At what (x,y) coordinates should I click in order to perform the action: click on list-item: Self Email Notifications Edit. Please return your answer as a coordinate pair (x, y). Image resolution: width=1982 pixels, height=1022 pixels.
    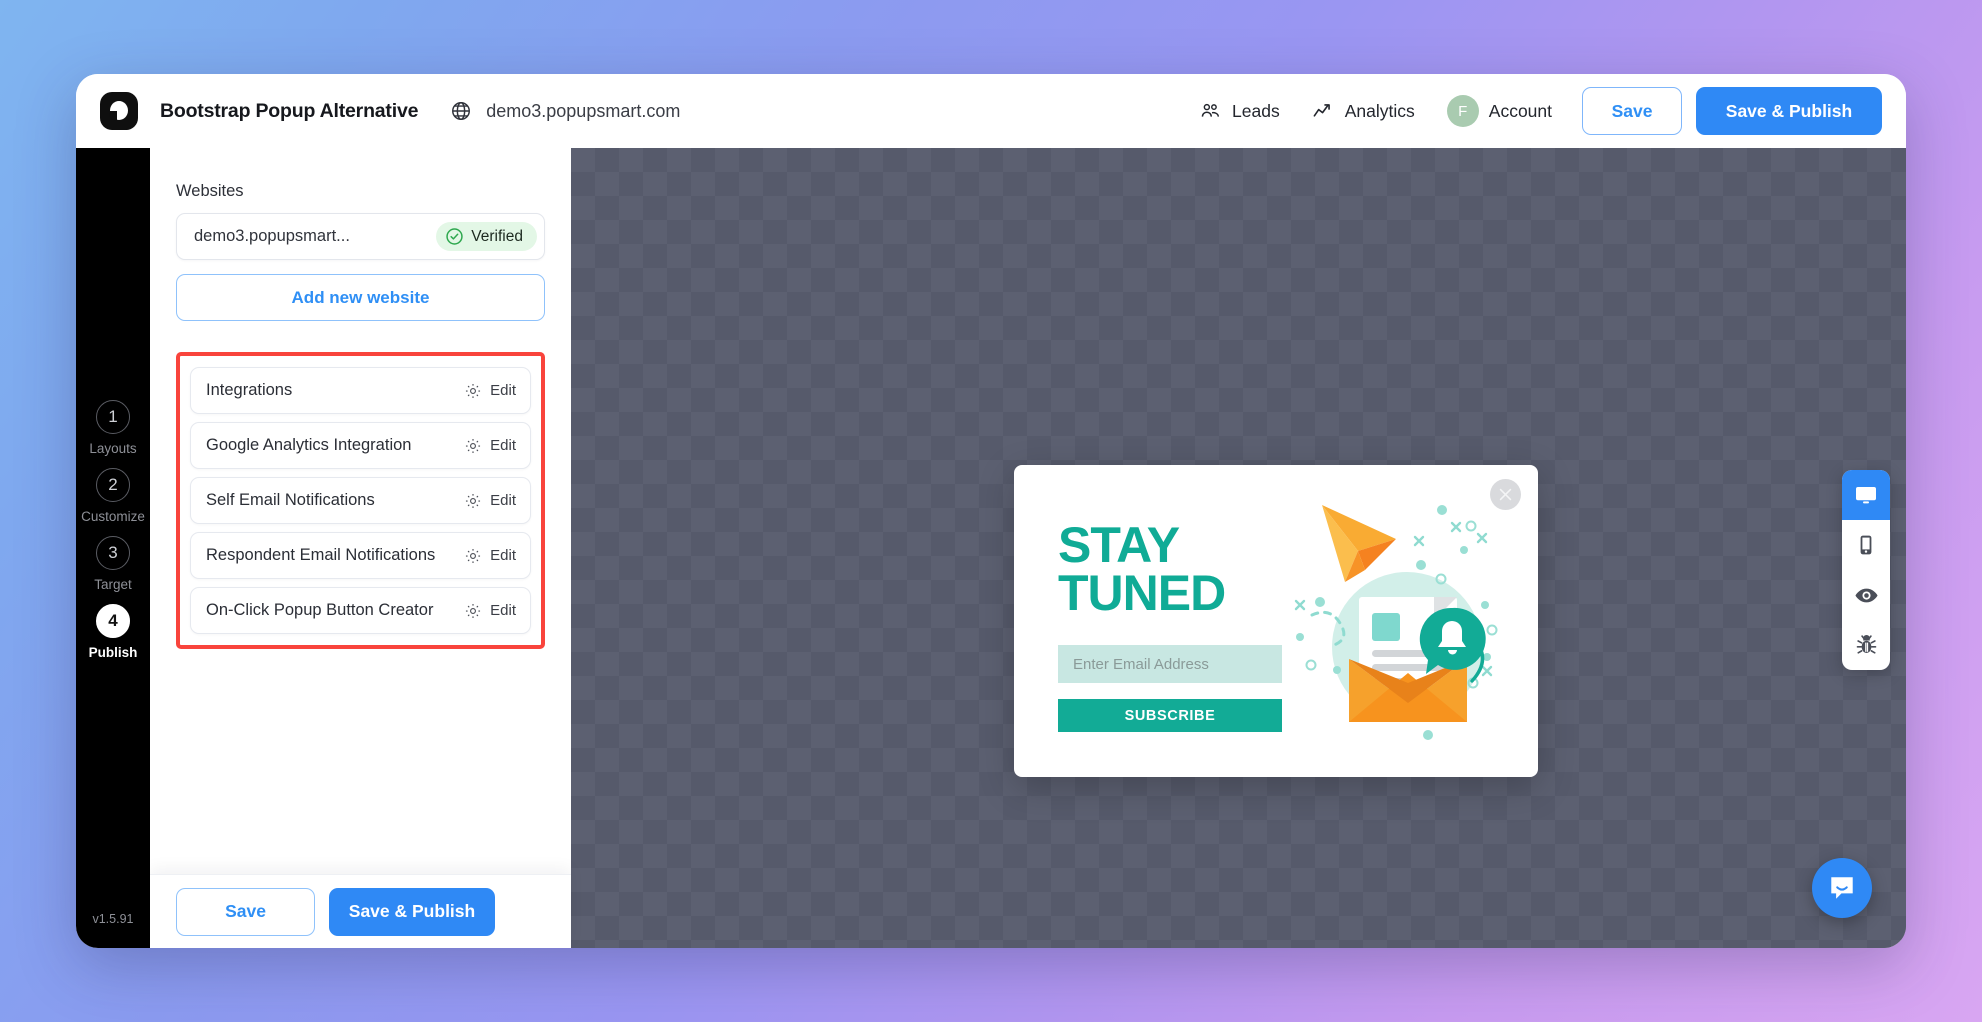
    Looking at the image, I should click on (360, 500).